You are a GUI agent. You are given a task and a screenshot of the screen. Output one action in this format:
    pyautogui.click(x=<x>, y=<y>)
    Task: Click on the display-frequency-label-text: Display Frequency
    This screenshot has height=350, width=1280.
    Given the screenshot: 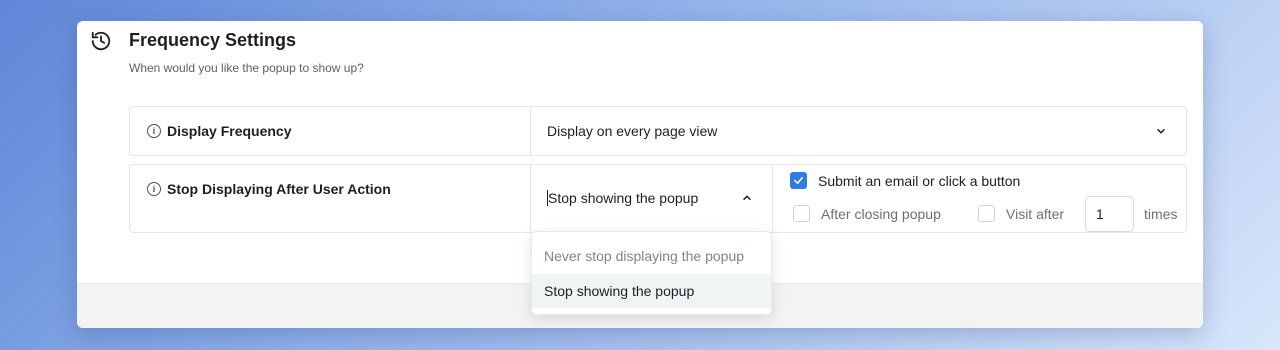 What is the action you would take?
    pyautogui.click(x=229, y=131)
    